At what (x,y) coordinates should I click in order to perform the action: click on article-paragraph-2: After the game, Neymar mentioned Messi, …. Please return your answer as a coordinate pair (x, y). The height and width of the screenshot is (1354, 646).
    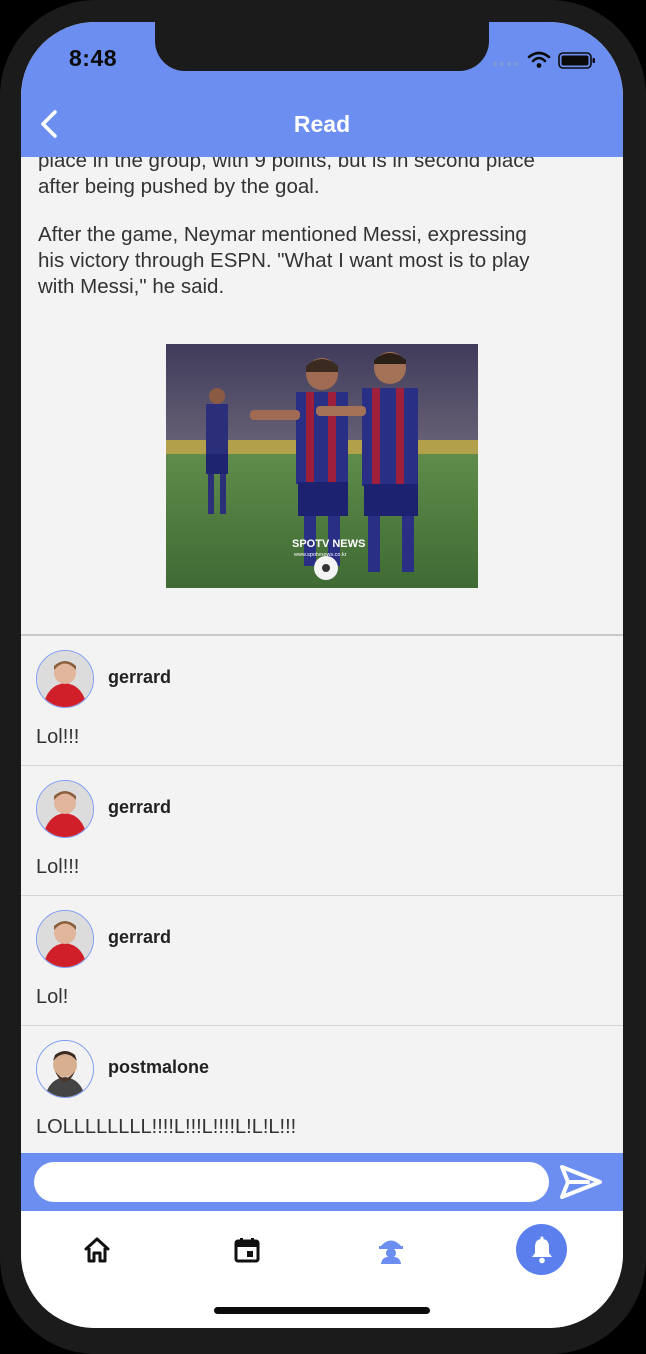
    Looking at the image, I should click on (318, 261).